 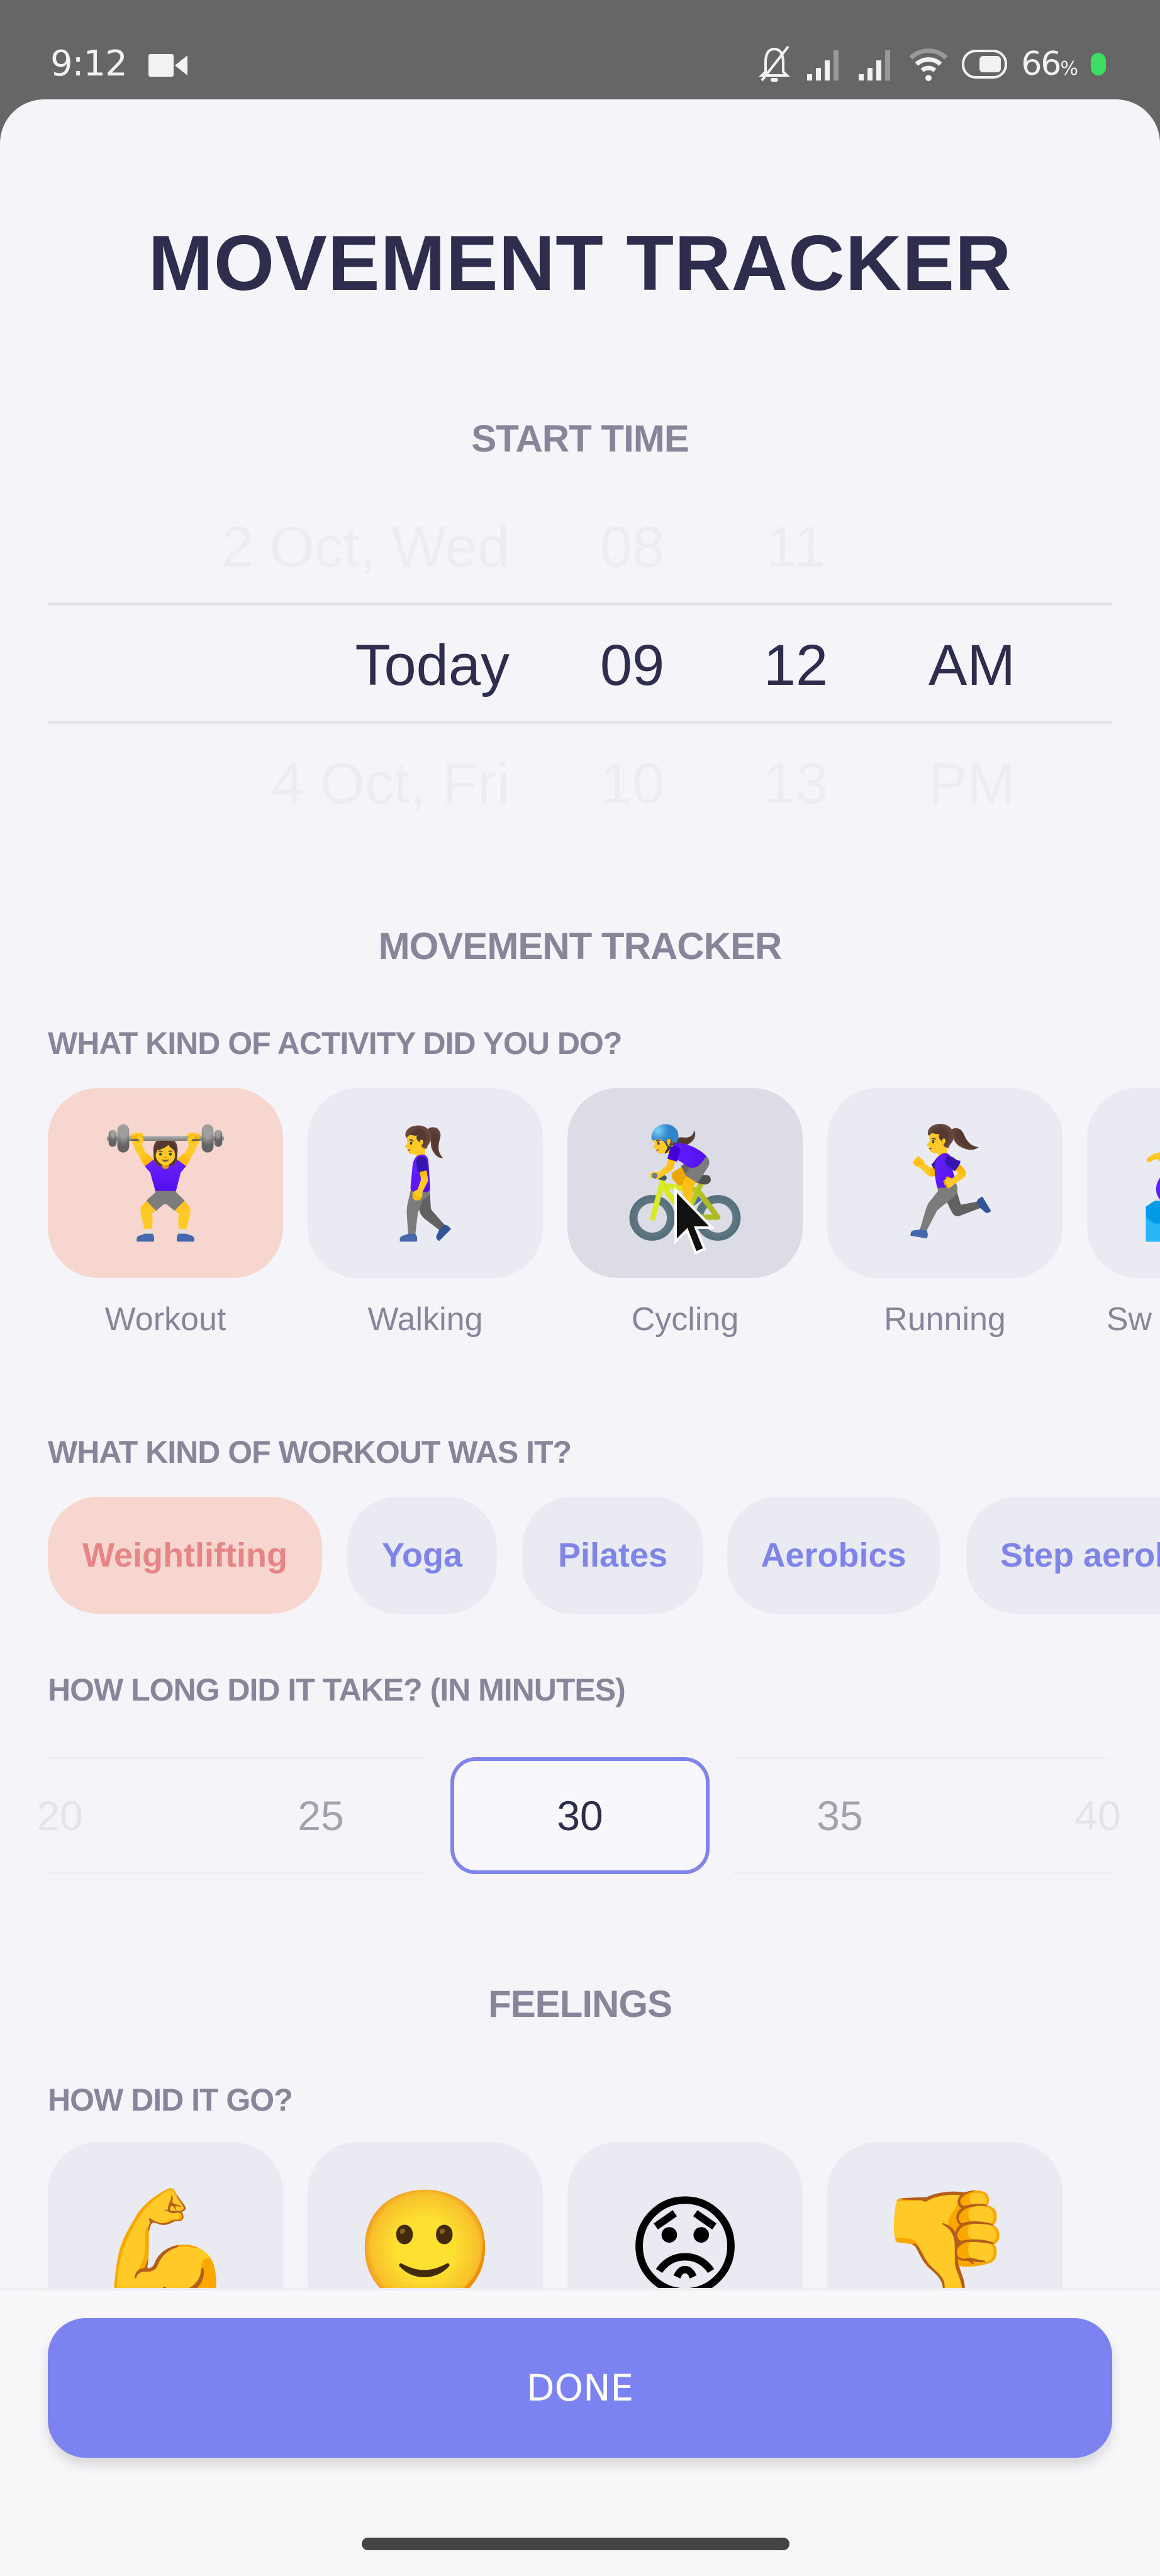 What do you see at coordinates (337, 1689) in the screenshot?
I see `duration-question: HOW LONG DID IT TAKE? (IN MINUTES)` at bounding box center [337, 1689].